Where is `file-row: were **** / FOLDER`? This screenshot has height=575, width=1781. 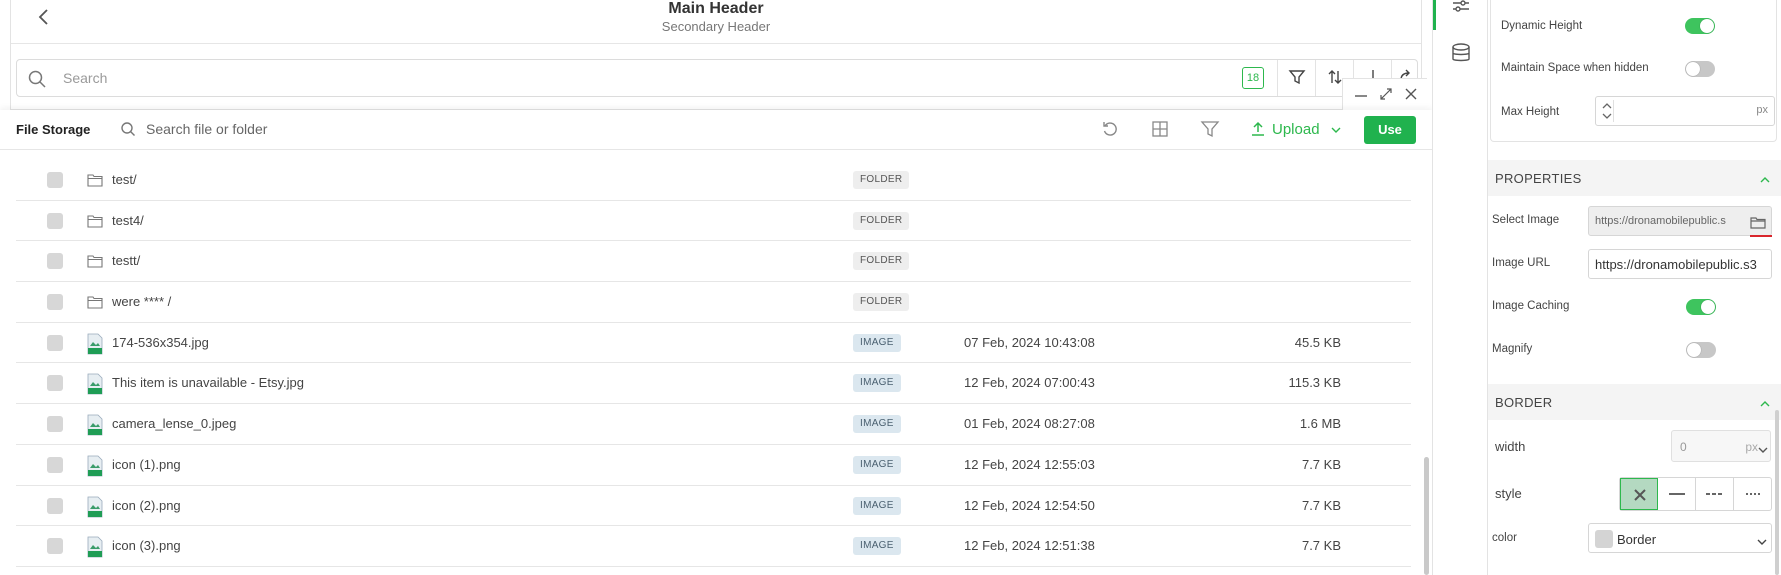
file-row: were **** / FOLDER is located at coordinates (713, 302).